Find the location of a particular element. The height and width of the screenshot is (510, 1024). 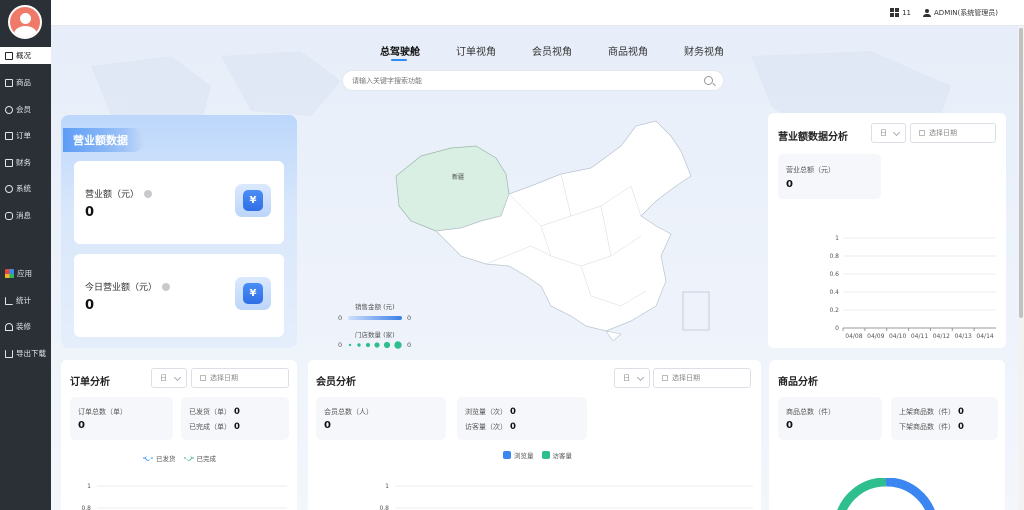

product-analysis-card: 商品分析 商品总数（件） 0 上架商品数（件） 0 下架商品数（件） 0 is located at coordinates (887, 435).